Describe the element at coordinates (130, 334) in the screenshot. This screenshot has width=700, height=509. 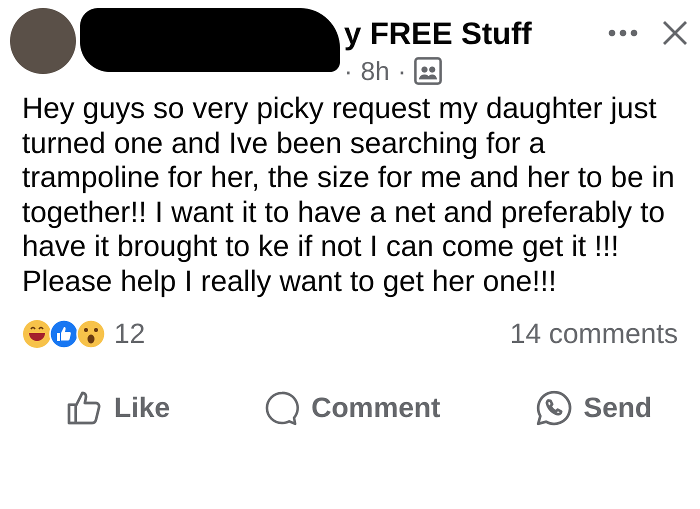
I see `reaction-count: 12` at that location.